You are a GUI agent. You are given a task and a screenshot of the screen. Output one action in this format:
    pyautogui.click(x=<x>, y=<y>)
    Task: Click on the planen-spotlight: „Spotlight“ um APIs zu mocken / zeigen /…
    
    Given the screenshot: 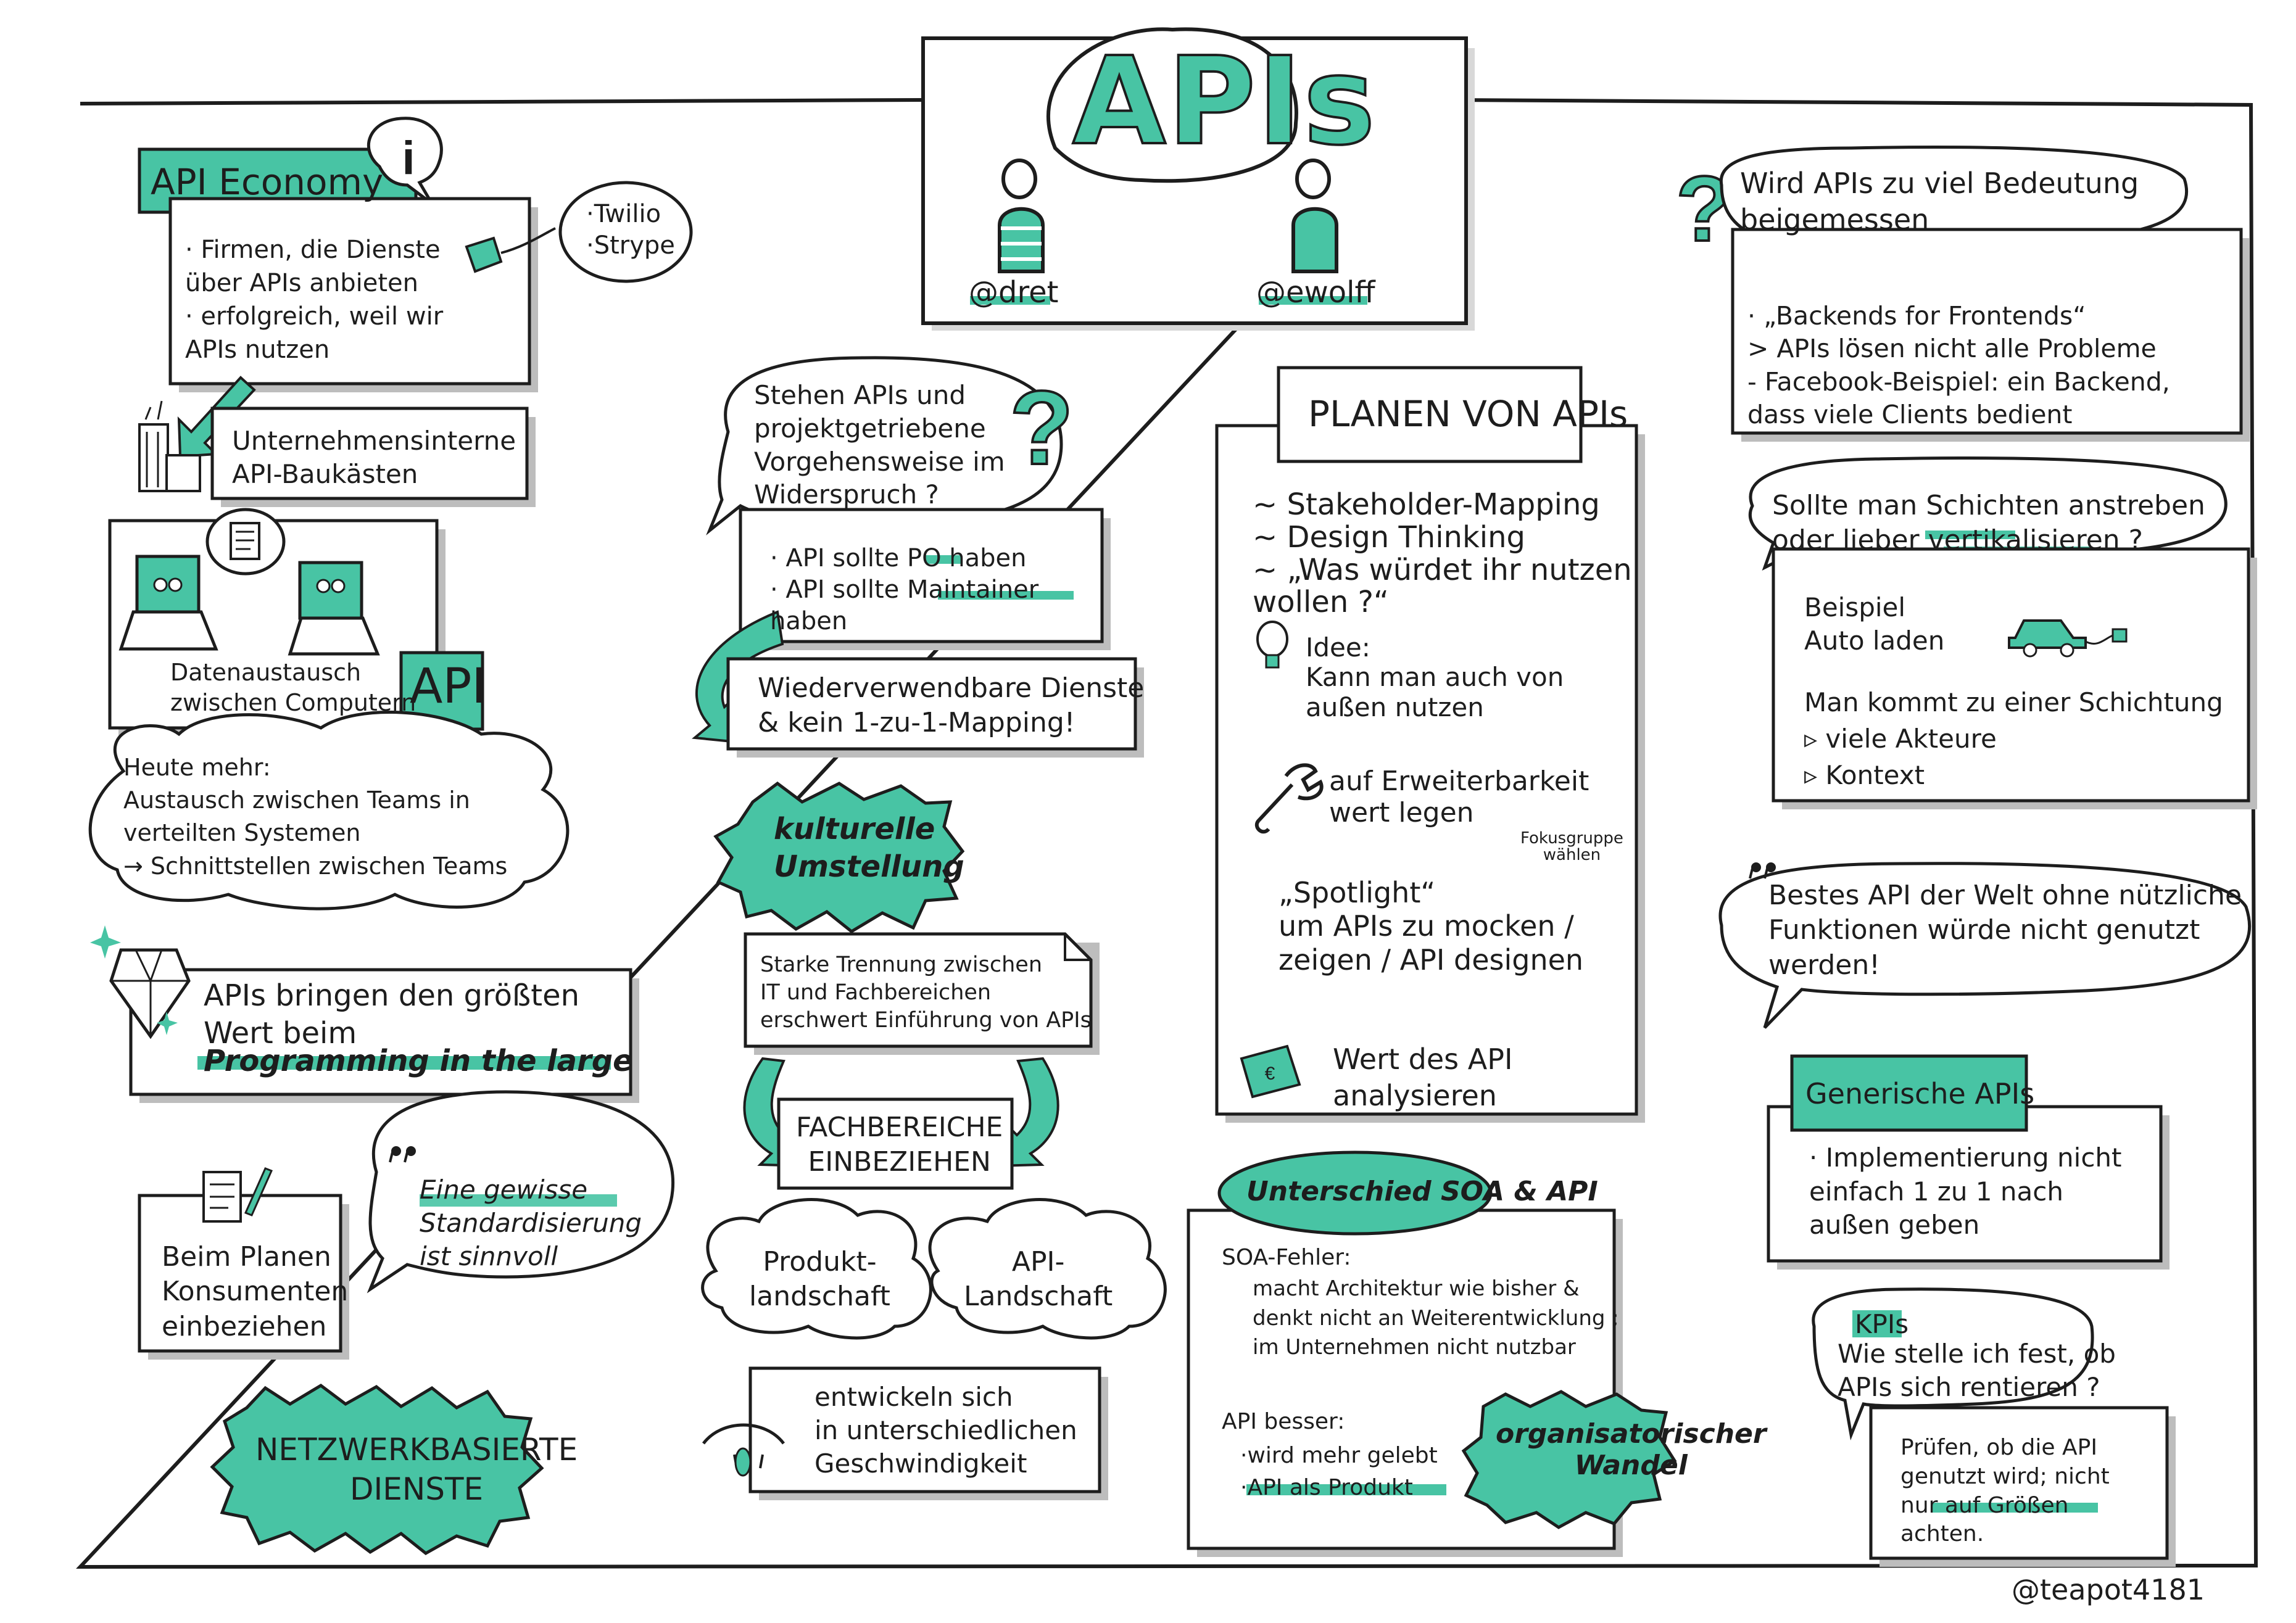 What is the action you would take?
    pyautogui.click(x=1431, y=927)
    